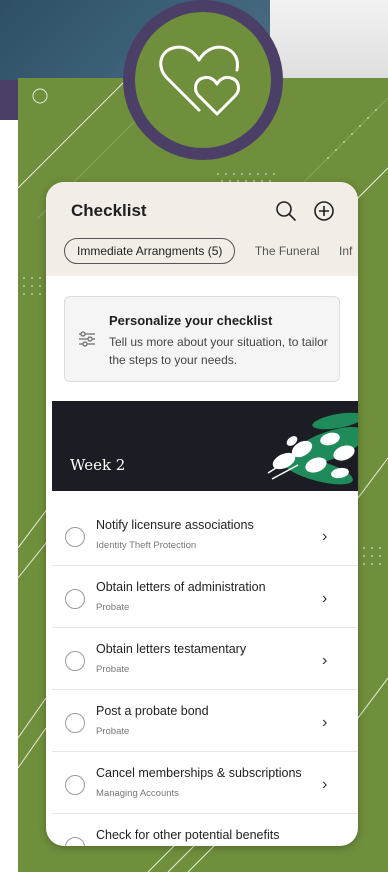 The height and width of the screenshot is (872, 388). Describe the element at coordinates (152, 711) in the screenshot. I see `item-title: Post a probate bond` at that location.